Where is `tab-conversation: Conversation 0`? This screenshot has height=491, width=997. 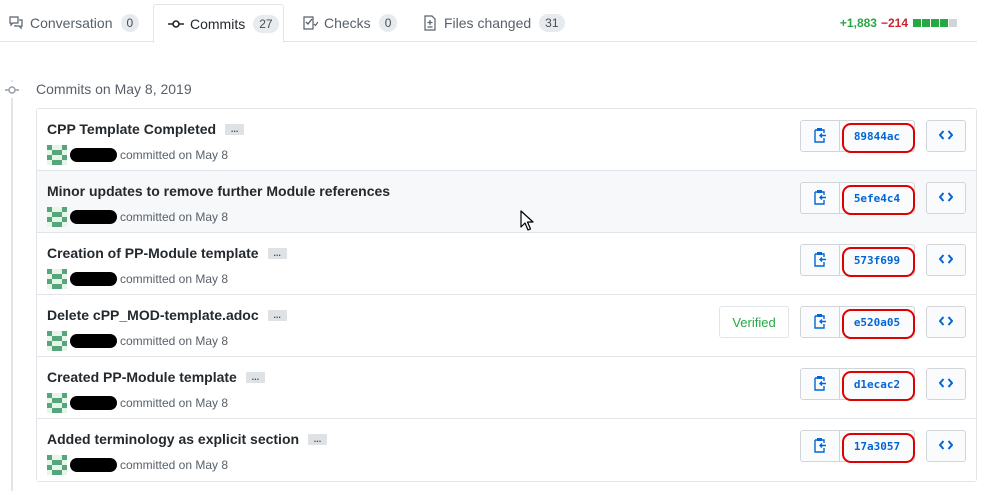 tab-conversation: Conversation 0 is located at coordinates (74, 23).